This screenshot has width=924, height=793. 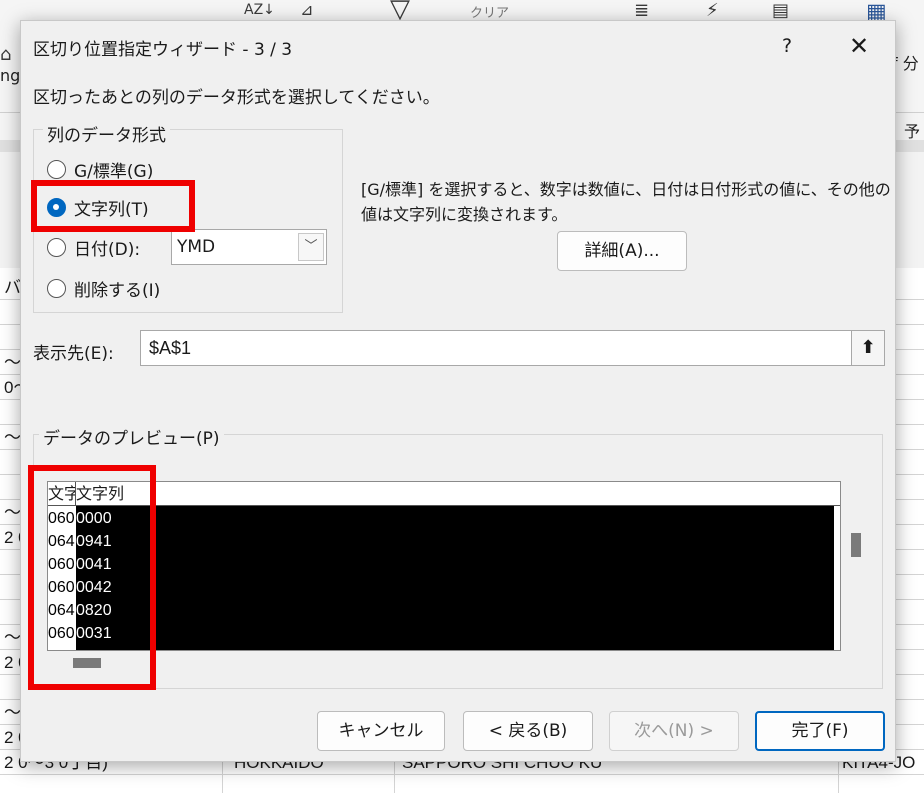 What do you see at coordinates (73, 354) in the screenshot?
I see `destination-label: 表示先(E):` at bounding box center [73, 354].